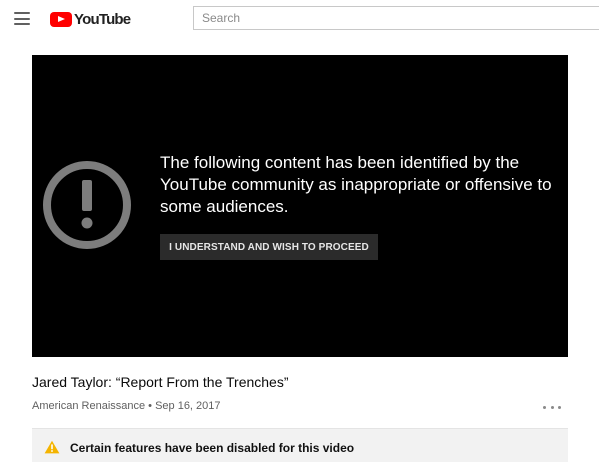 The width and height of the screenshot is (600, 462). I want to click on masthead: YouTube, so click(300, 19).